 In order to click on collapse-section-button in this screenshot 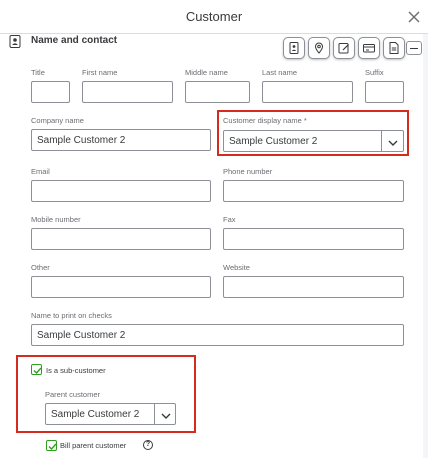, I will do `click(414, 48)`.